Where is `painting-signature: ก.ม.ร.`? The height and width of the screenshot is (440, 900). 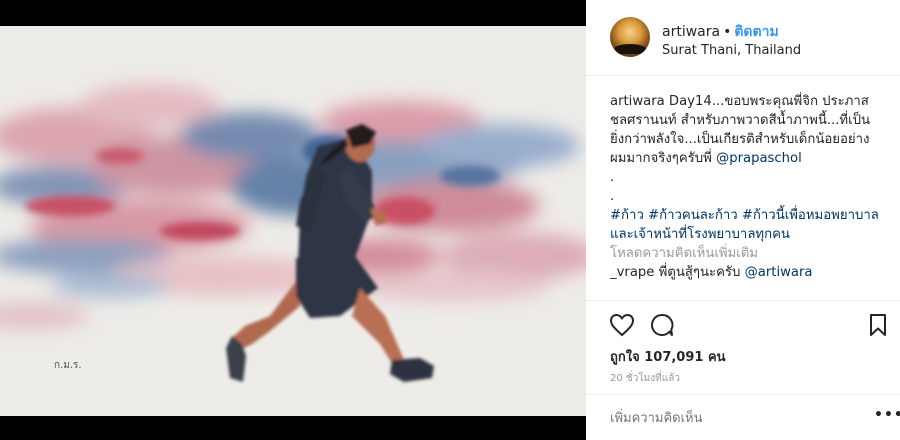
painting-signature: ก.ม.ร. is located at coordinates (68, 365).